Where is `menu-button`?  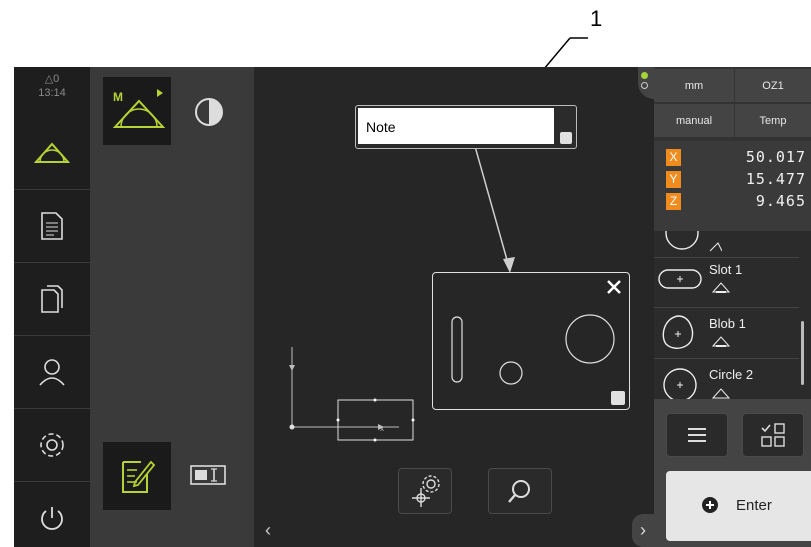
menu-button is located at coordinates (697, 435).